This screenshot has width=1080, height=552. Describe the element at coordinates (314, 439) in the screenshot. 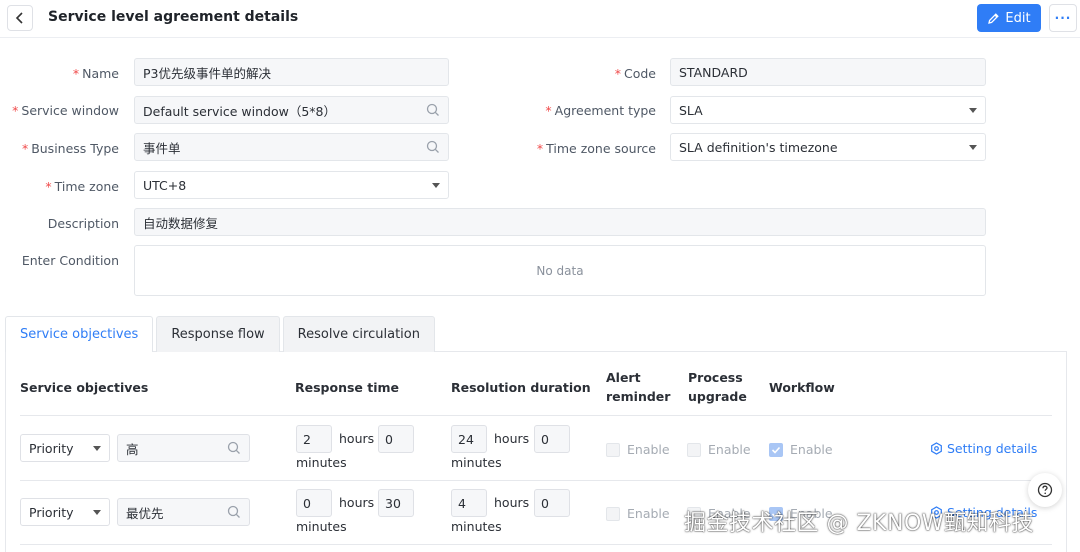

I see `row1-response-hours: 2` at that location.